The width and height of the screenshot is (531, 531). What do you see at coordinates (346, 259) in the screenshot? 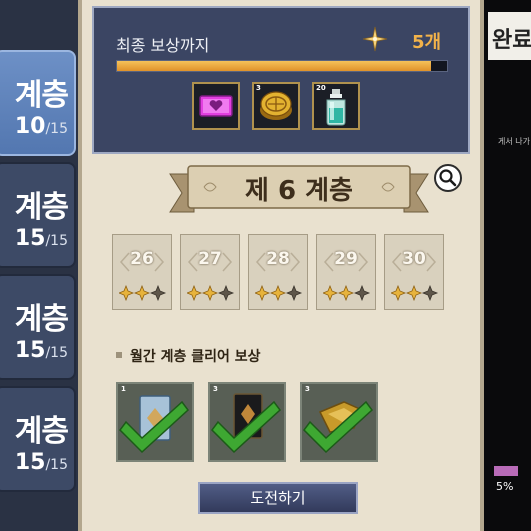
I see `stage-number: 29` at bounding box center [346, 259].